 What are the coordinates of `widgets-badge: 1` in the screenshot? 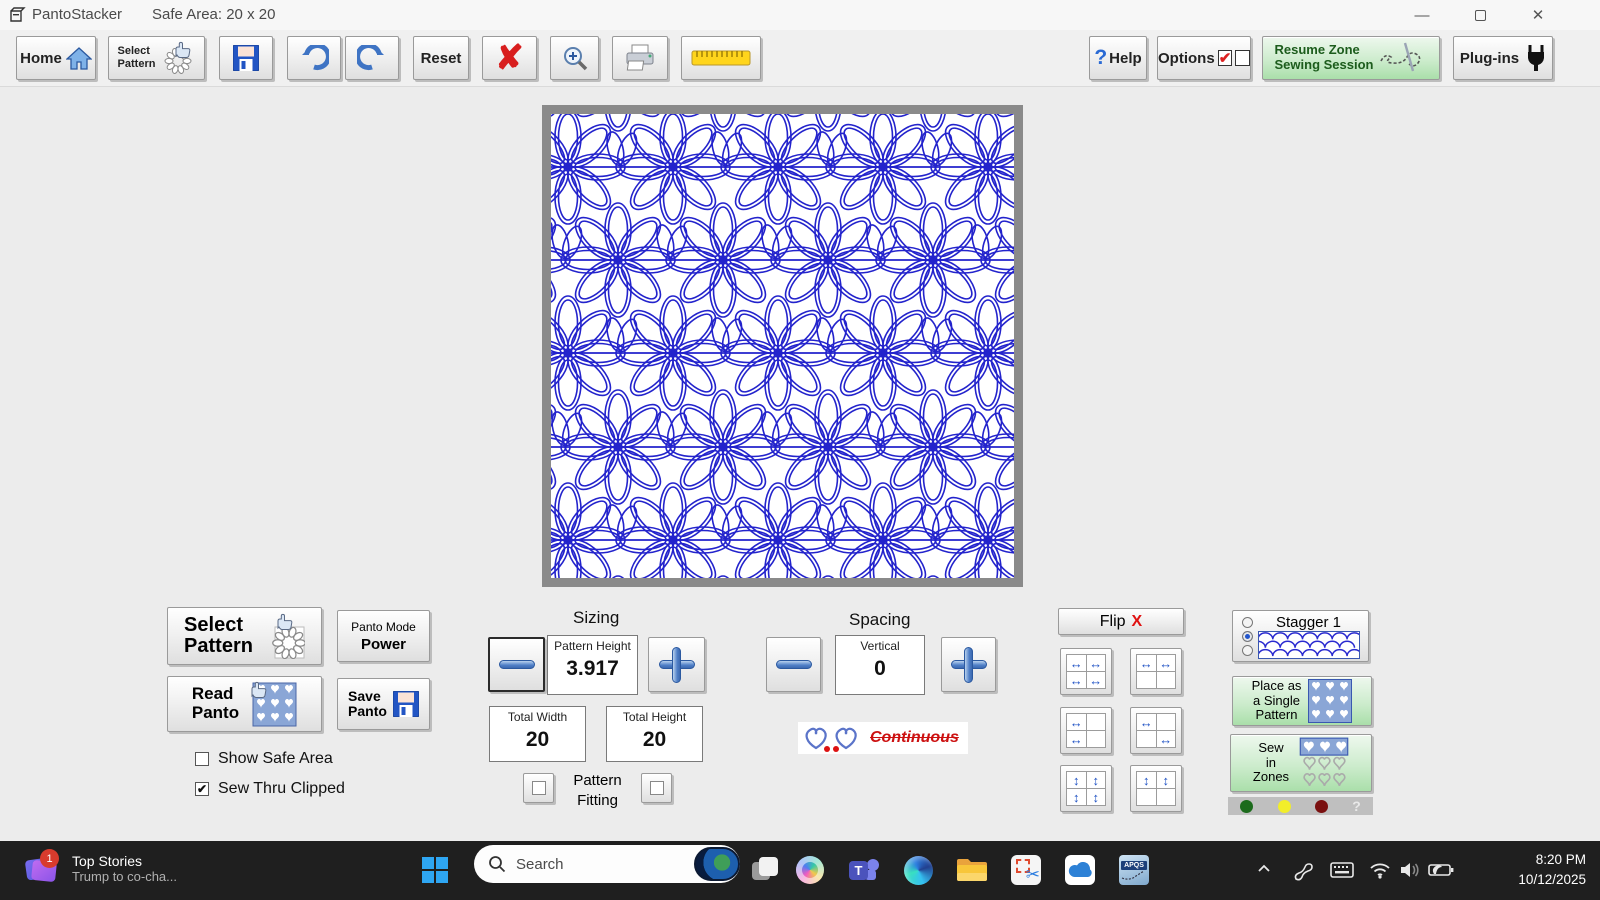 It's located at (49, 858).